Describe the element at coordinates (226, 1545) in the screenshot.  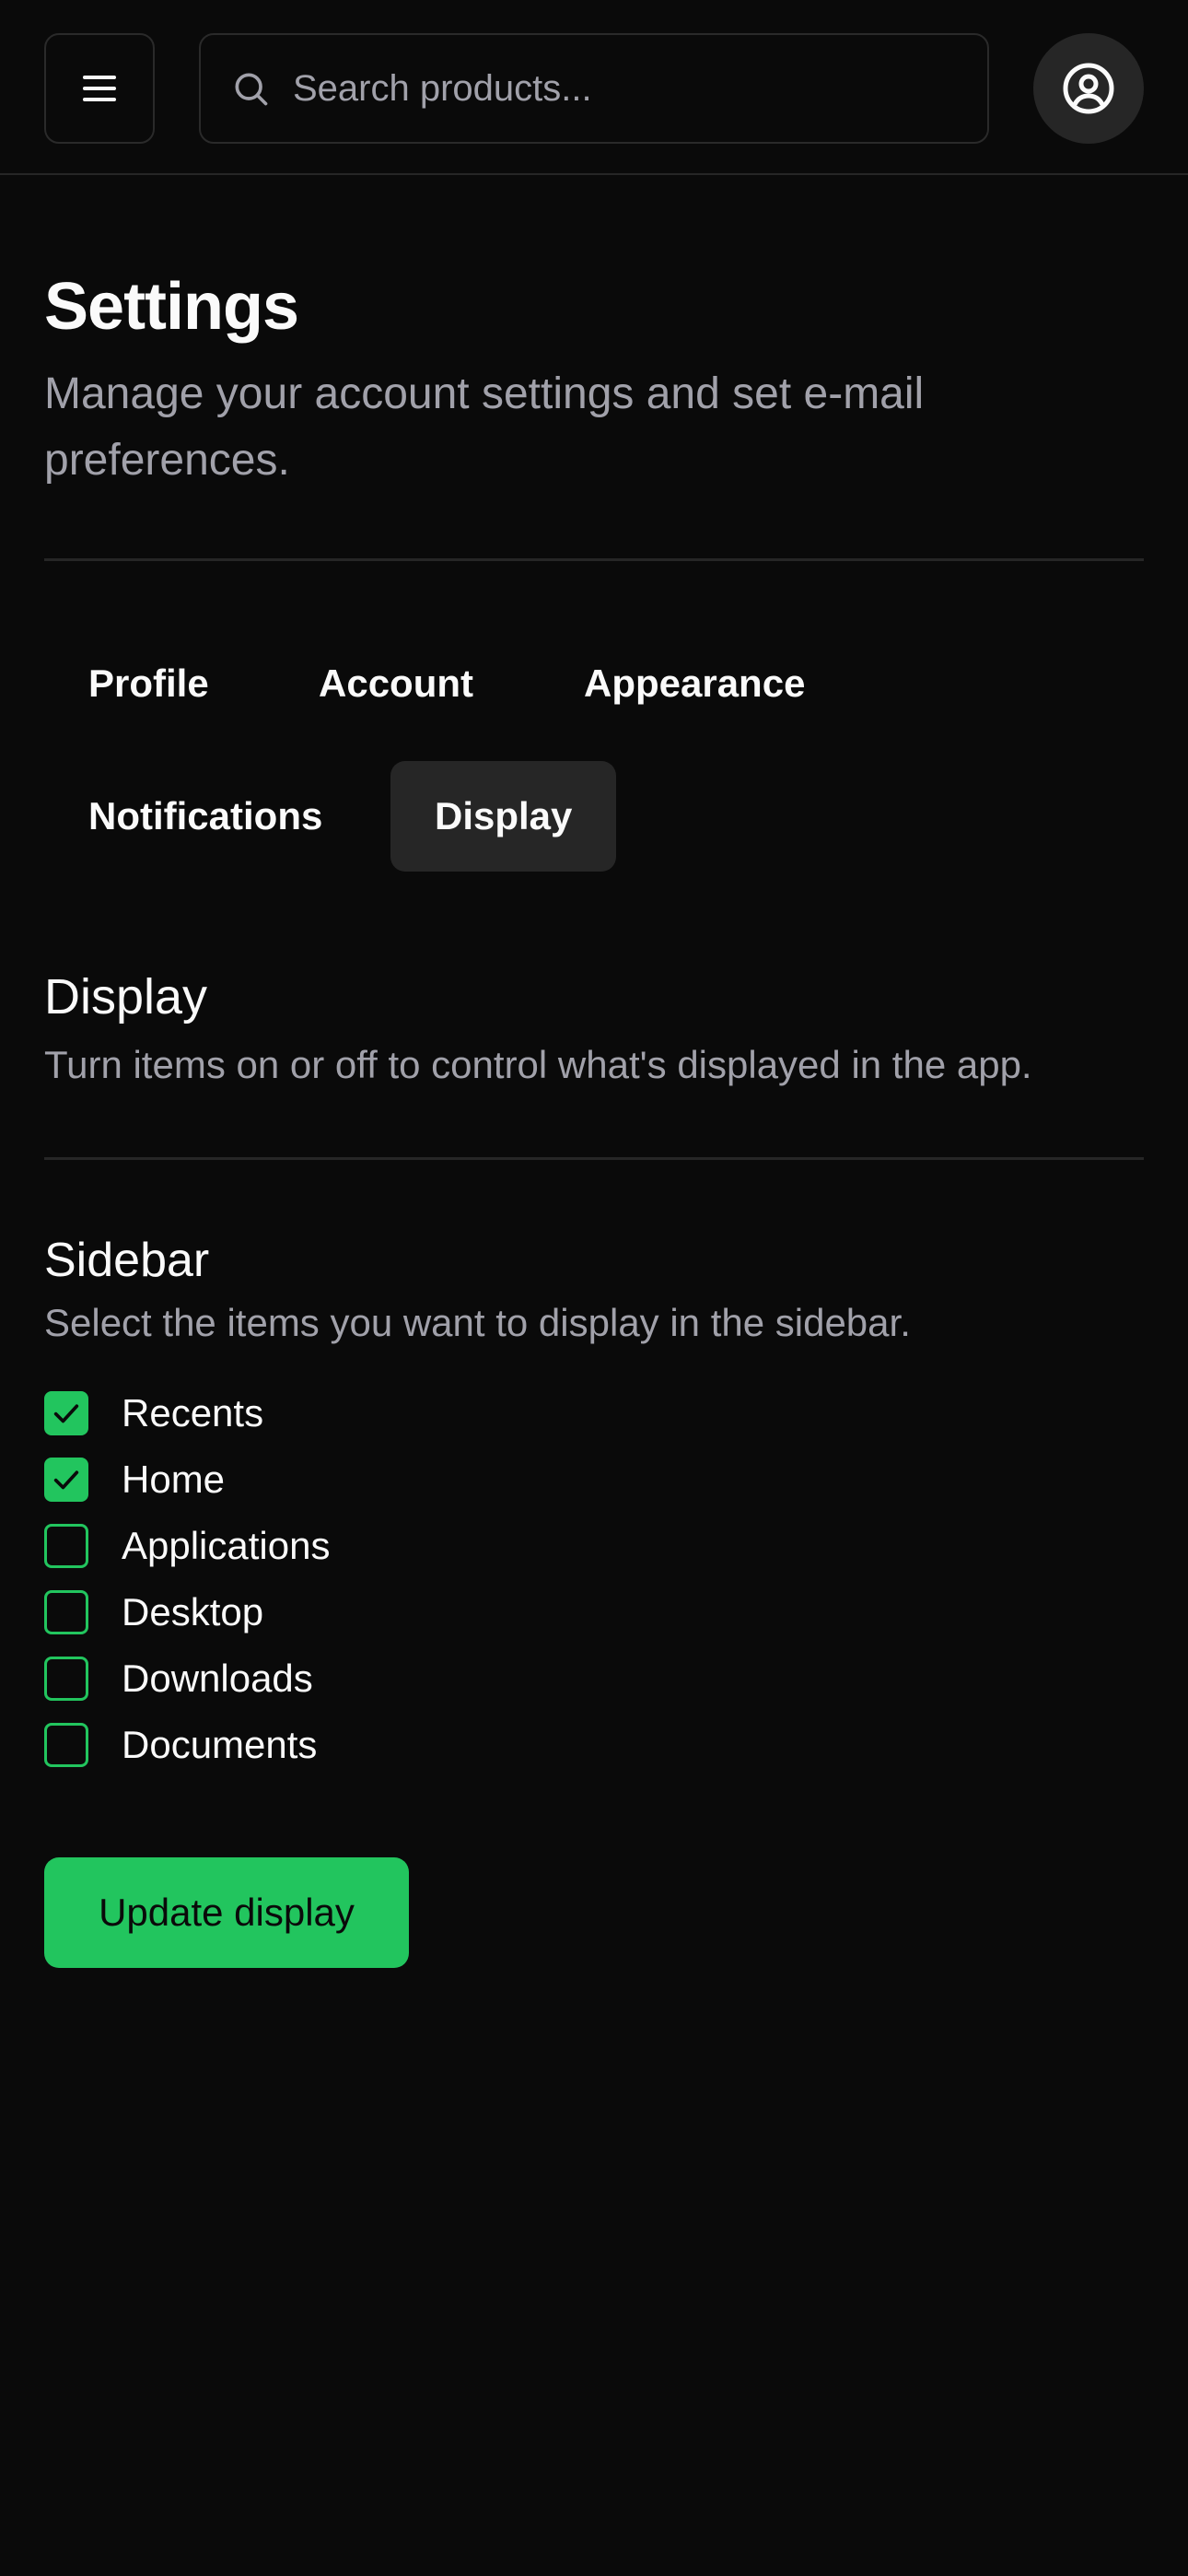
I see `option-label: Applications` at that location.